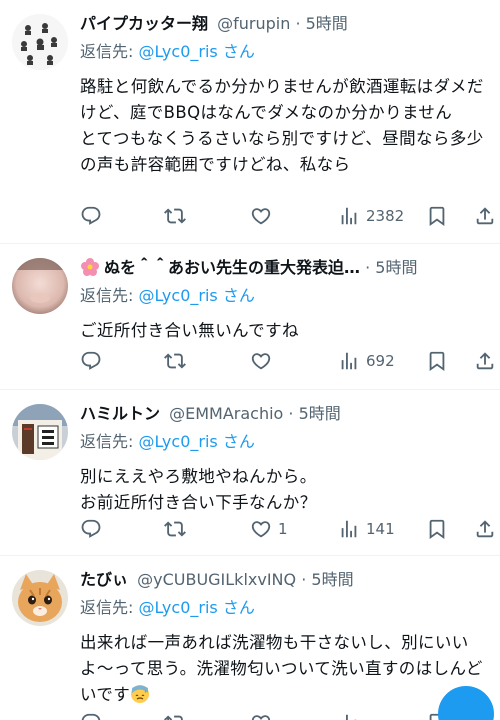  Describe the element at coordinates (380, 529) in the screenshot. I see `views-count: 141` at that location.